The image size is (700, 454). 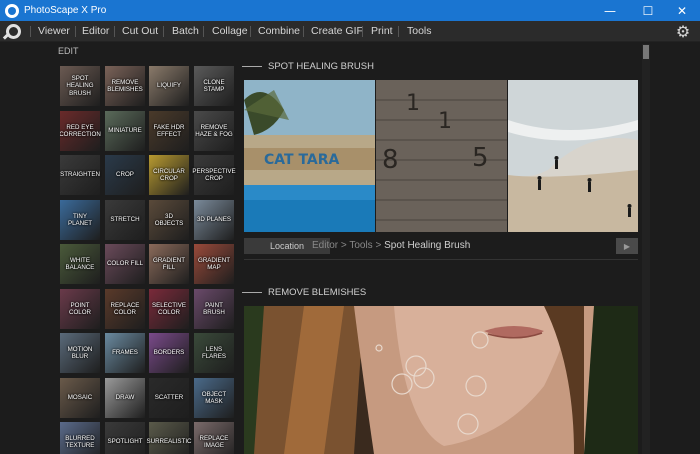 What do you see at coordinates (169, 309) in the screenshot?
I see `tool-tile: SELECTIVE COLOR` at bounding box center [169, 309].